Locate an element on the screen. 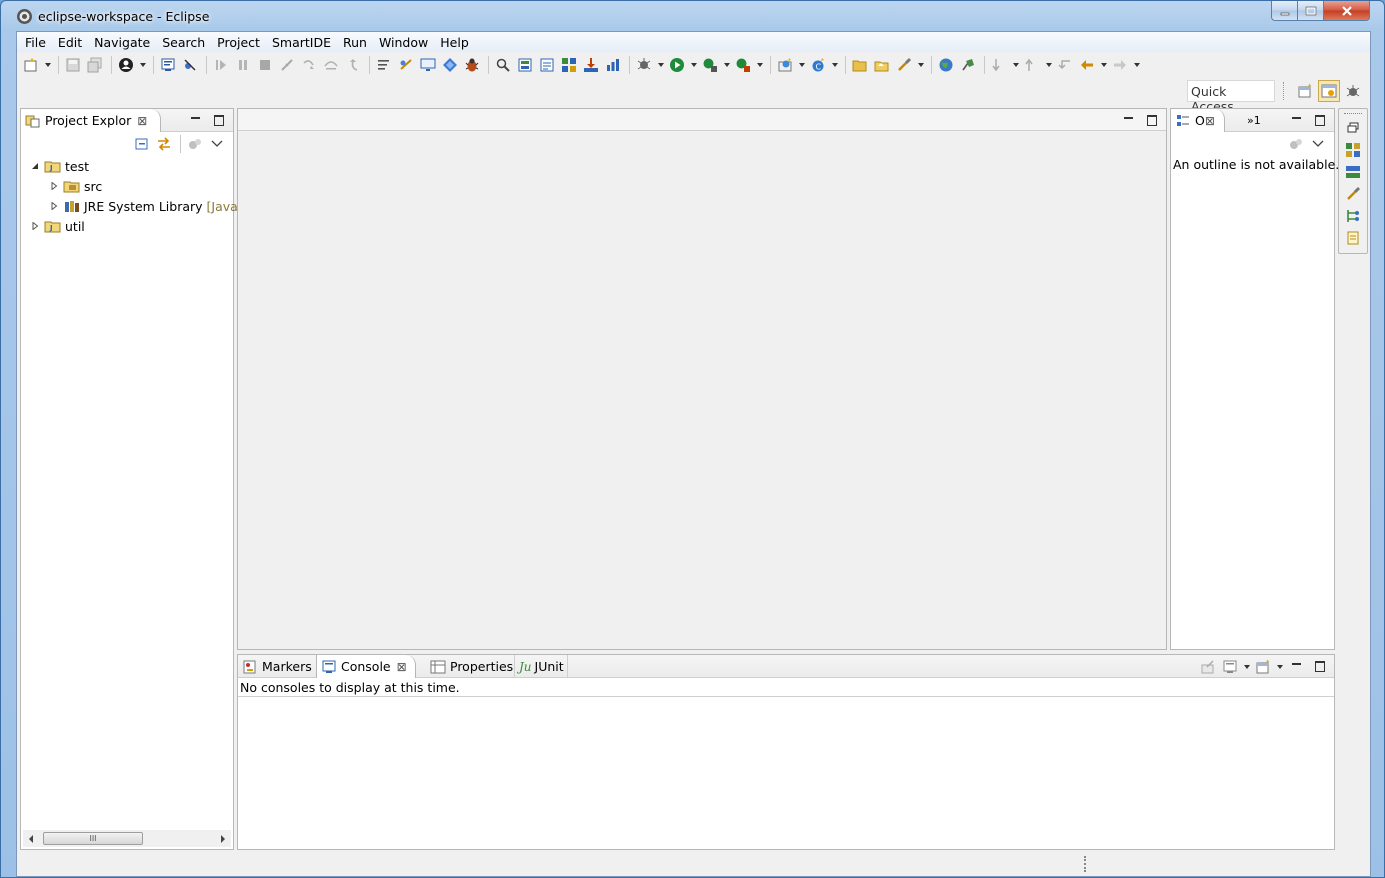 Image resolution: width=1385 pixels, height=878 pixels. coverage-icon is located at coordinates (743, 65).